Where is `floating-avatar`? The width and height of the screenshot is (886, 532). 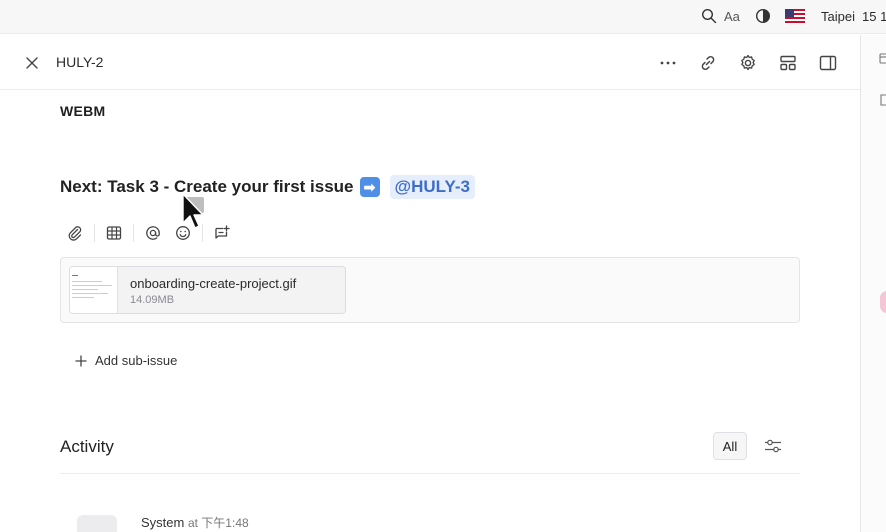
floating-avatar is located at coordinates (883, 302).